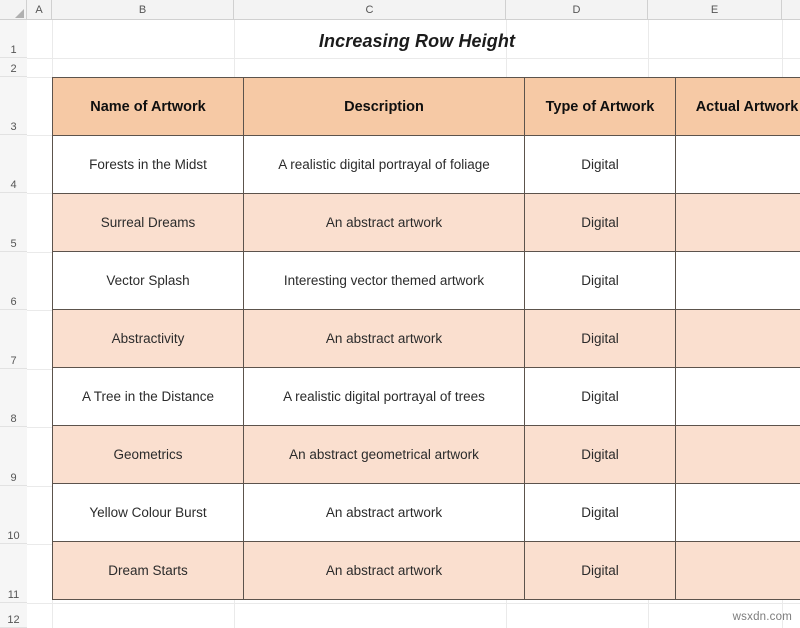 The image size is (800, 628). Describe the element at coordinates (13, 281) in the screenshot. I see `row-header-6: 6` at that location.